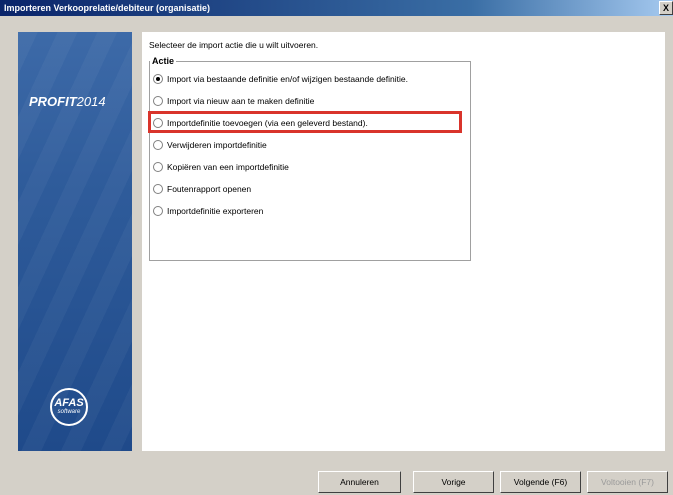  What do you see at coordinates (163, 61) in the screenshot?
I see `action-group-label: Actie` at bounding box center [163, 61].